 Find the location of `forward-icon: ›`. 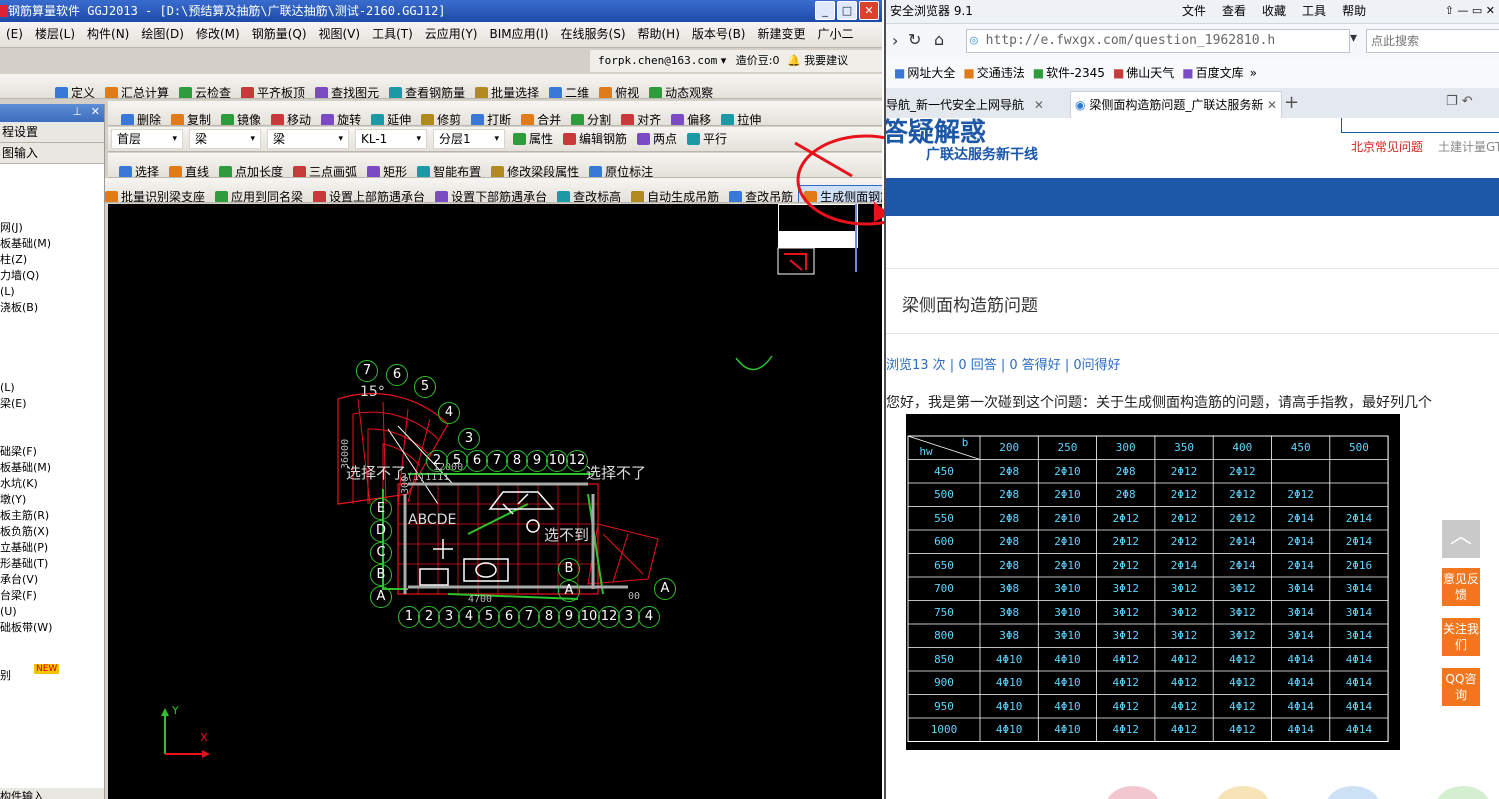

forward-icon: › is located at coordinates (895, 40).